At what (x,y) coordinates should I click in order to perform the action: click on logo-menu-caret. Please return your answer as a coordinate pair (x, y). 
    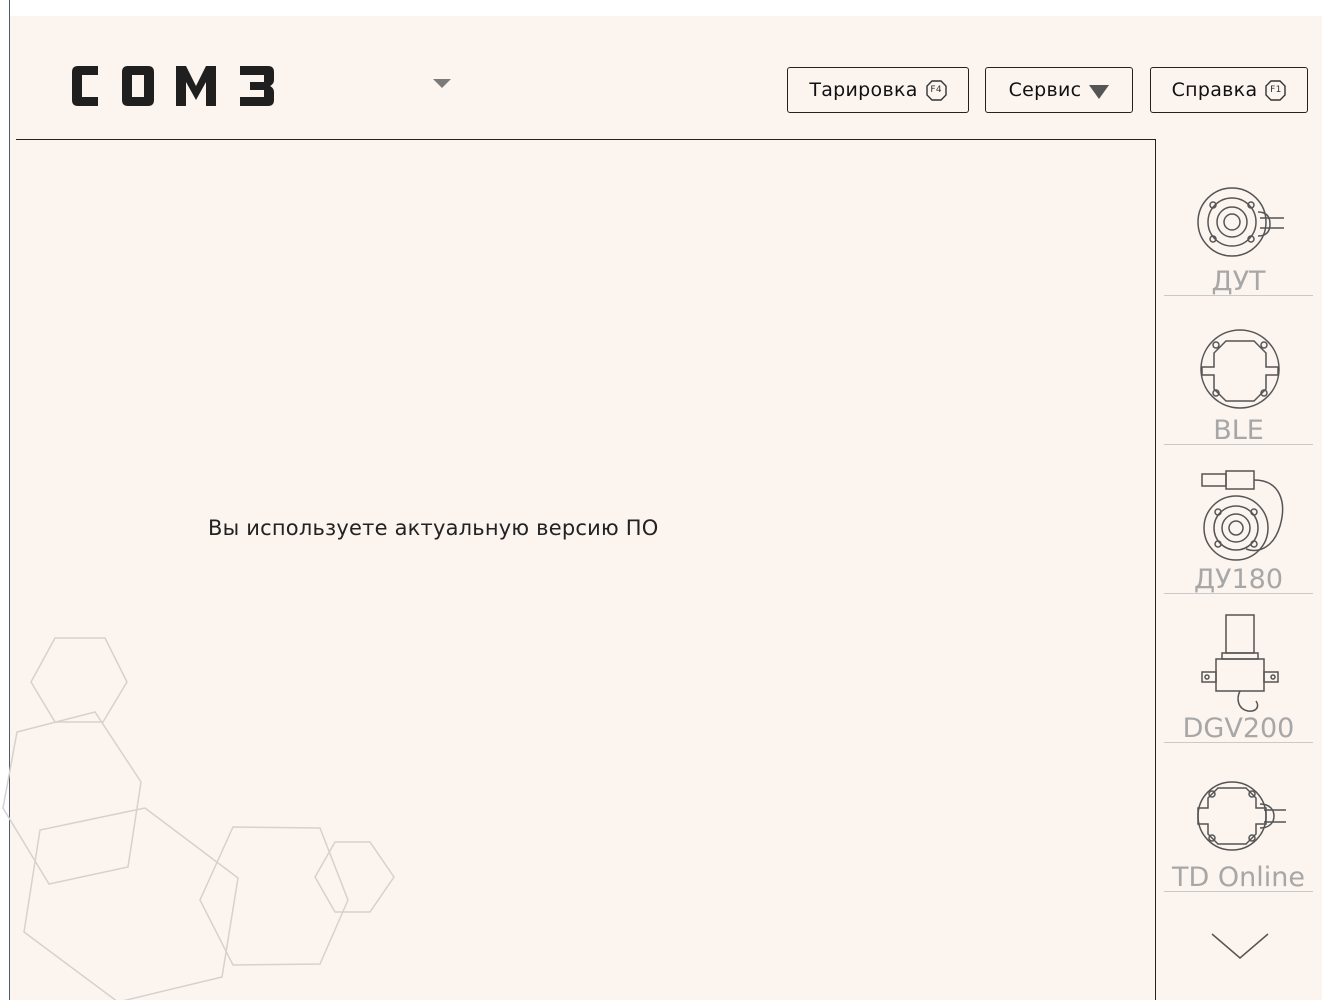
    Looking at the image, I should click on (442, 83).